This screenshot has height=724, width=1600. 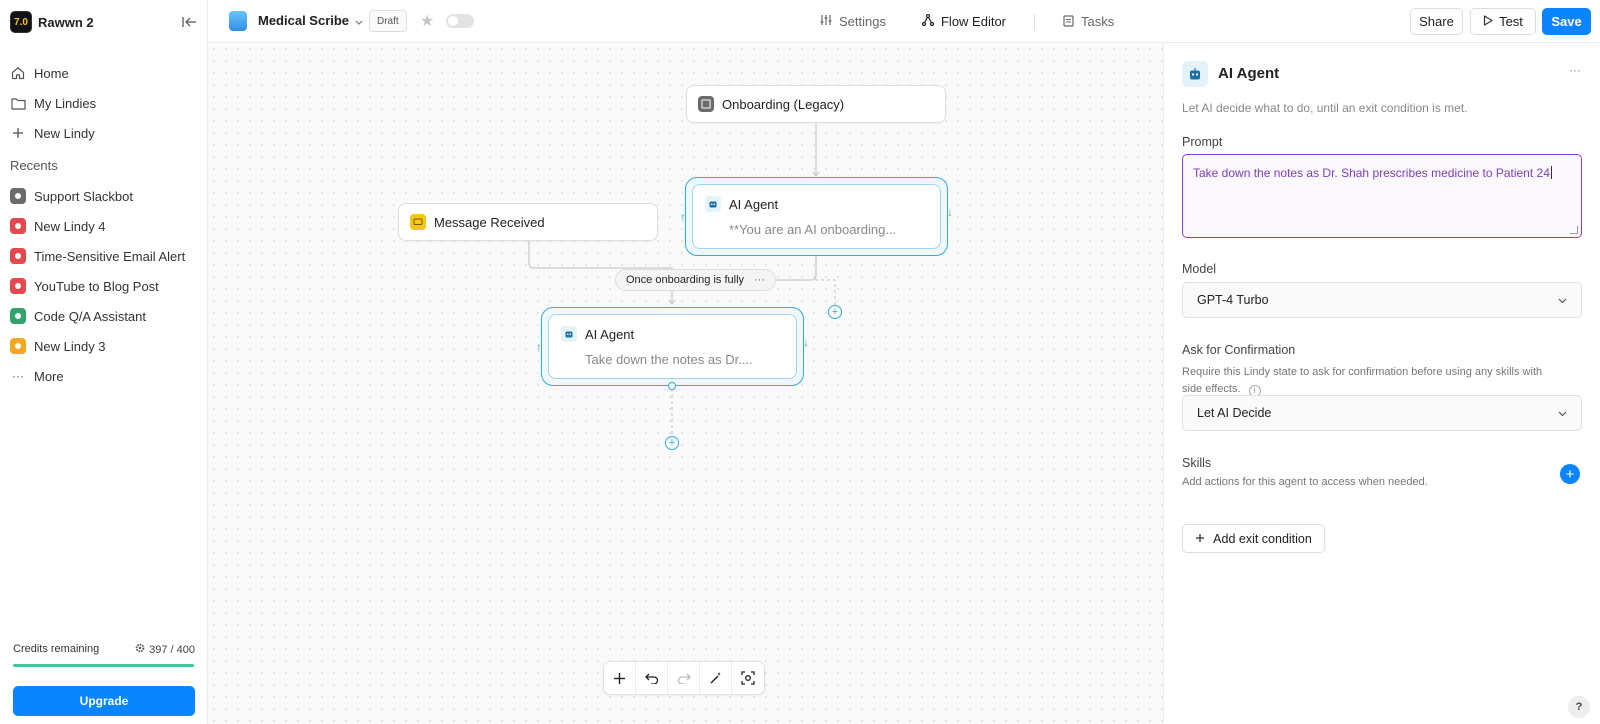 What do you see at coordinates (963, 21) in the screenshot?
I see `tab-flow-editor: Flow Editor` at bounding box center [963, 21].